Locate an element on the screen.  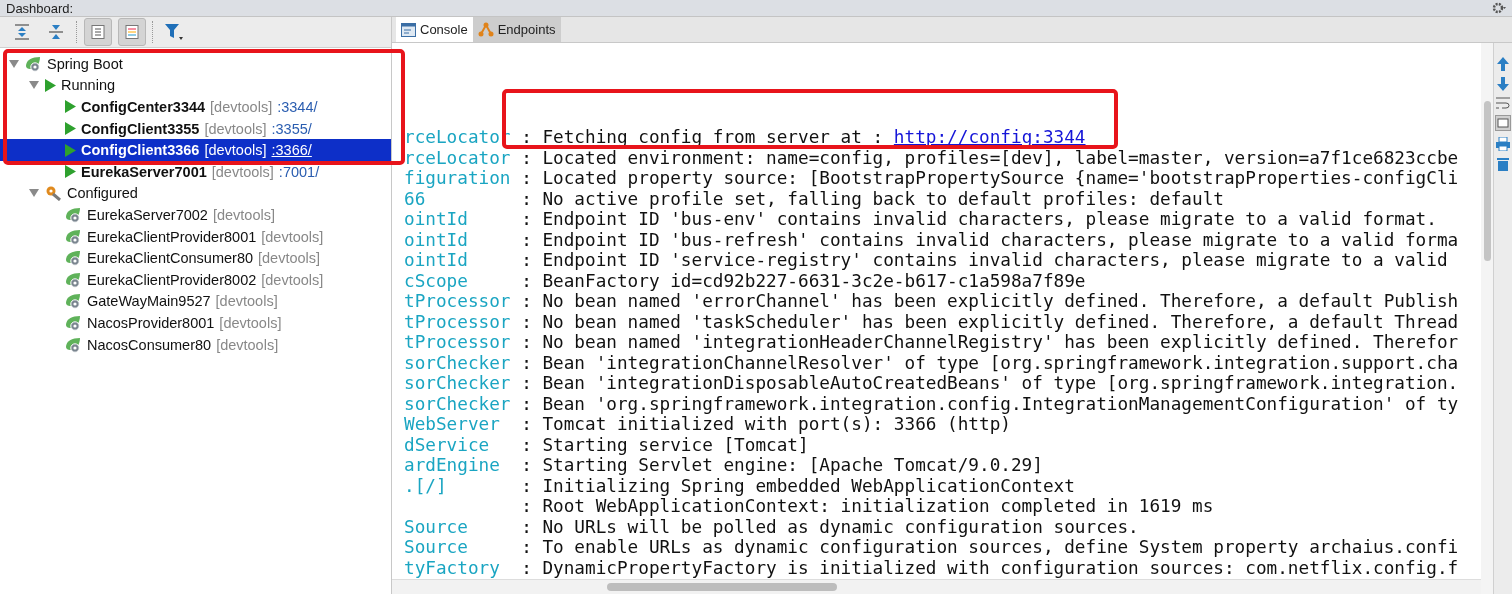
colored-lines-icon is located at coordinates (132, 32).